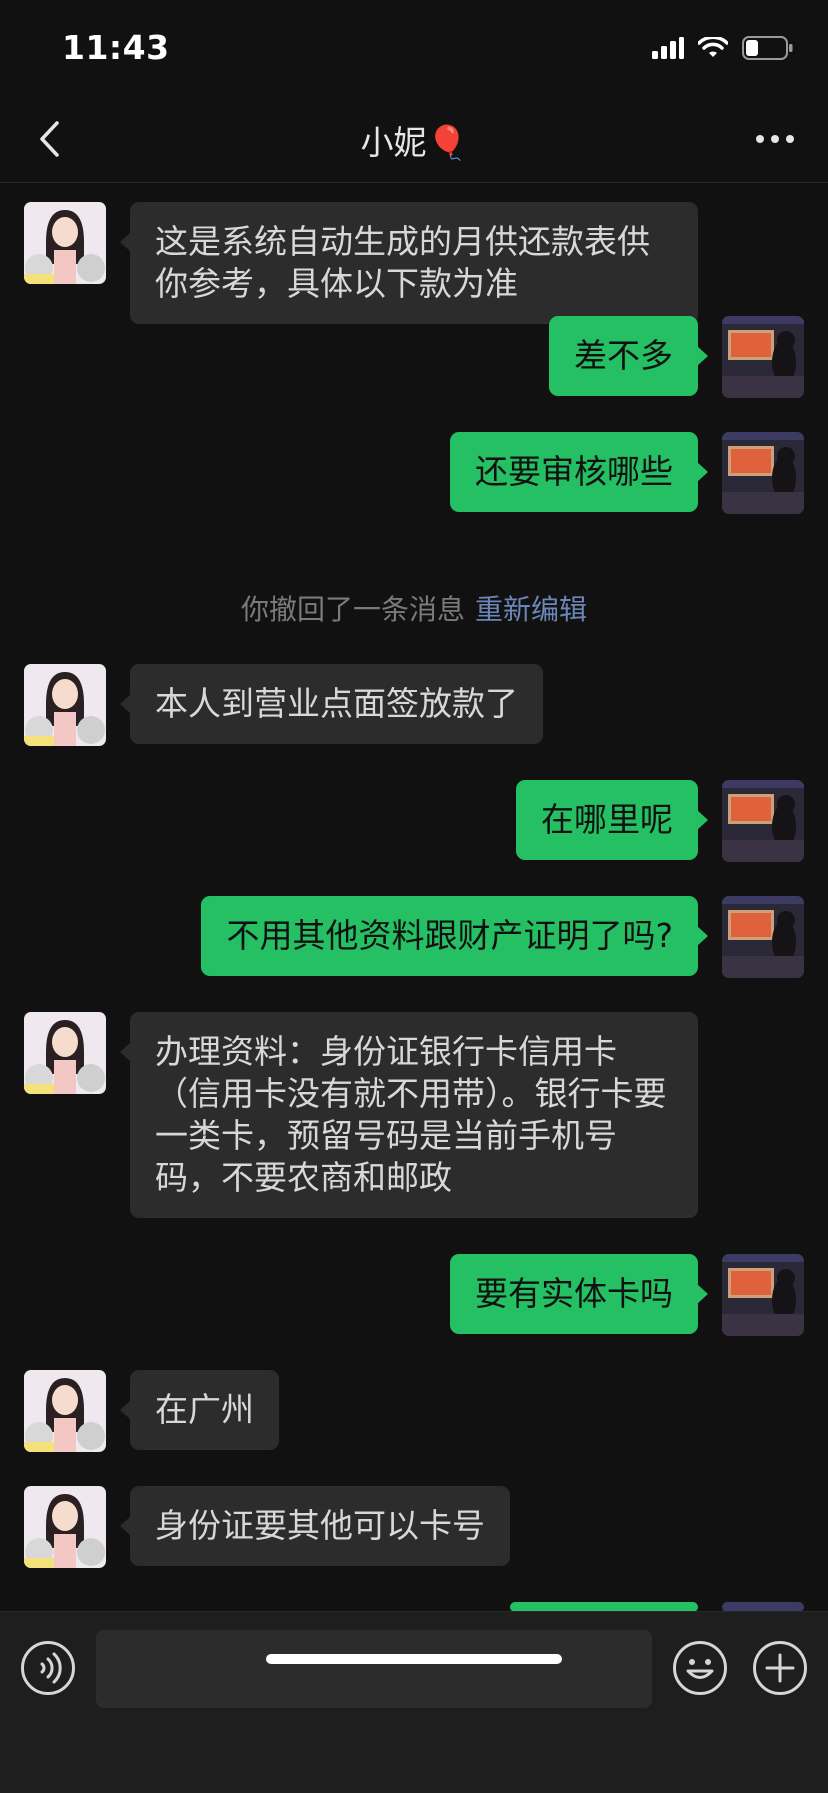 The width and height of the screenshot is (828, 1793). Describe the element at coordinates (352, 609) in the screenshot. I see `recall-notice-text: 你撤回了一条消息` at that location.